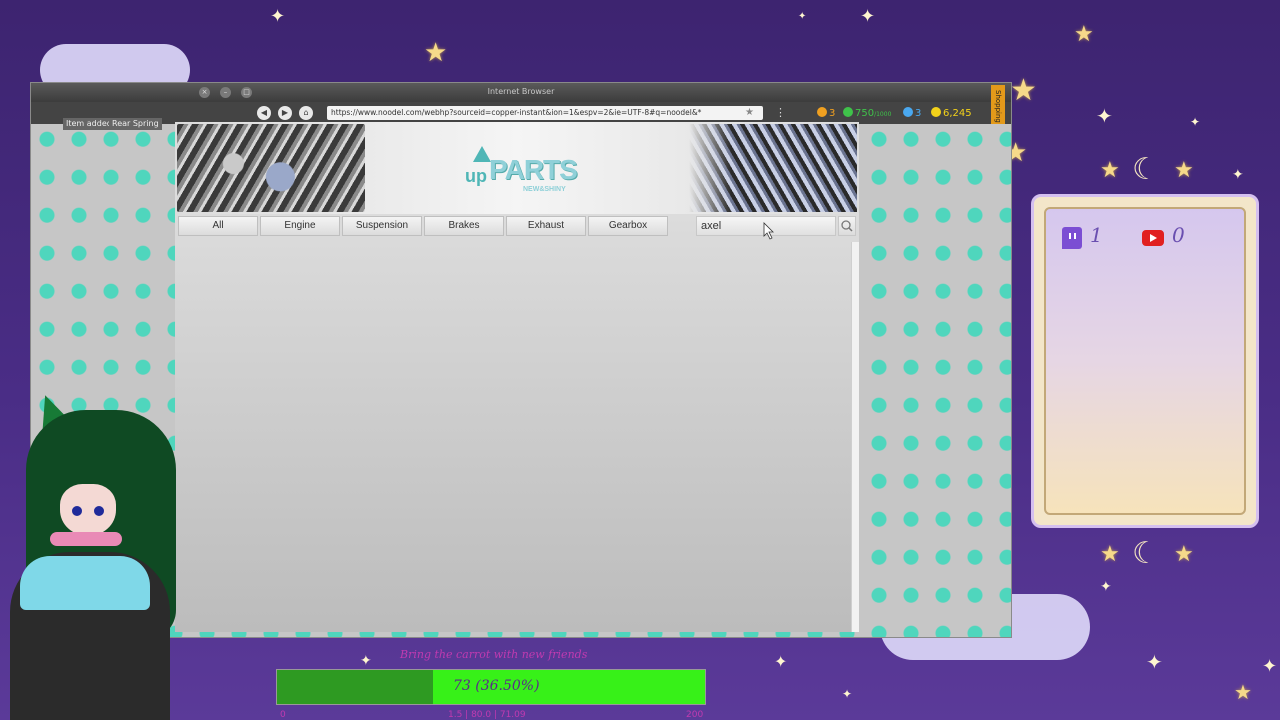 The width and height of the screenshot is (1280, 720). I want to click on xp-unit: /1000, so click(883, 114).